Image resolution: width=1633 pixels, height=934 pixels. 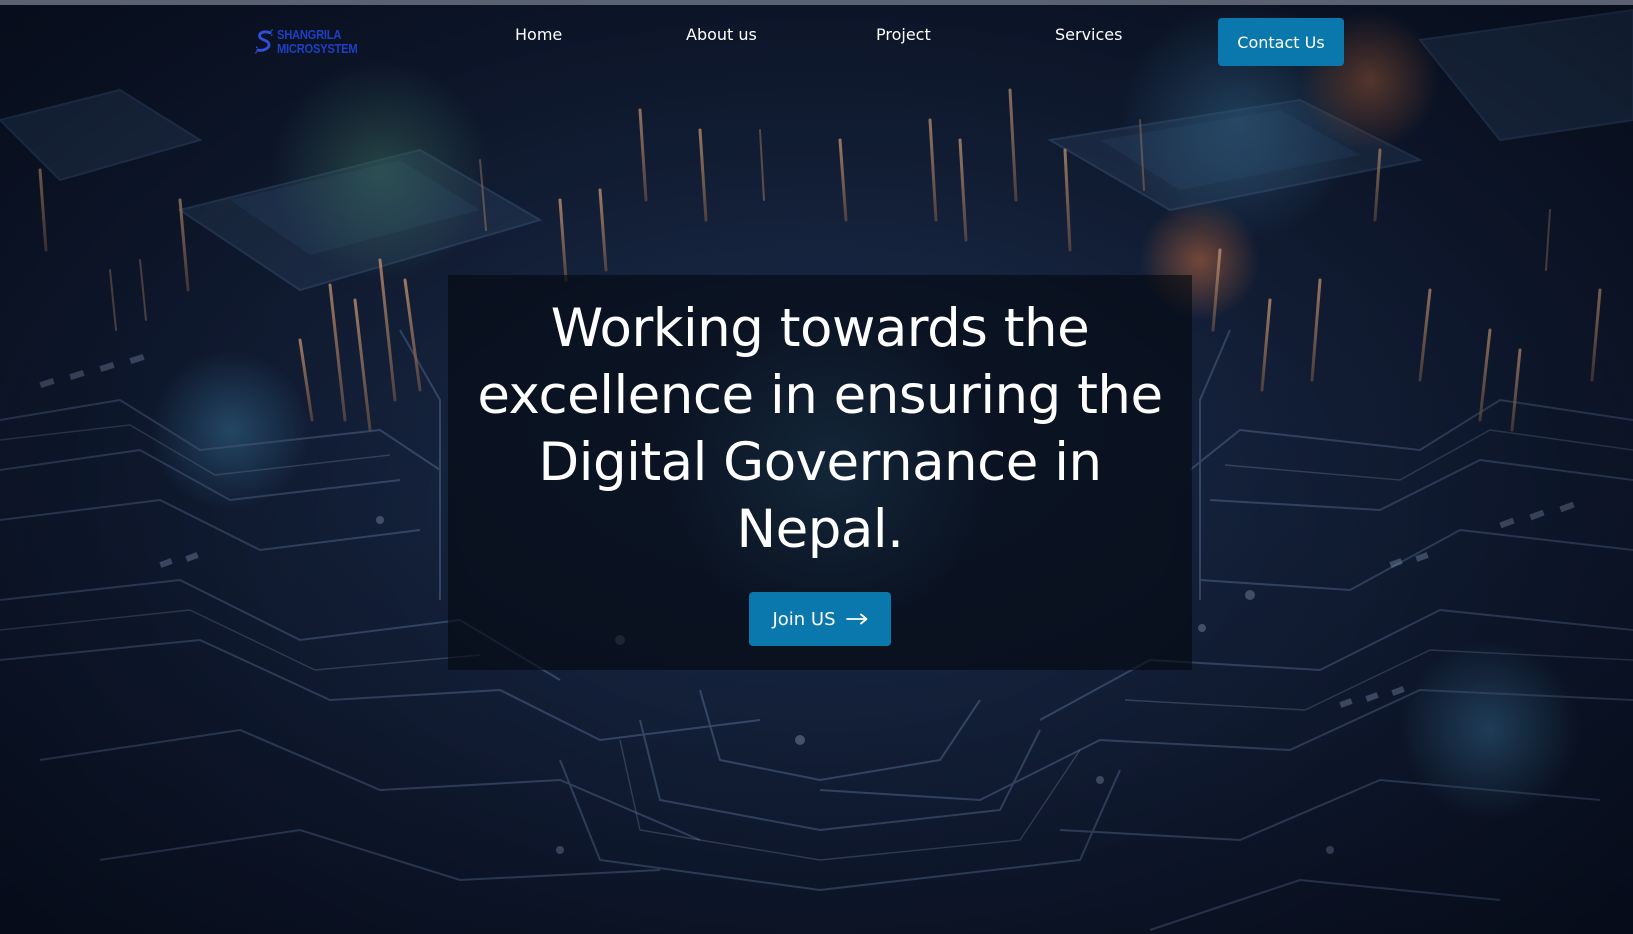 I want to click on nav-home: Home, so click(x=538, y=34).